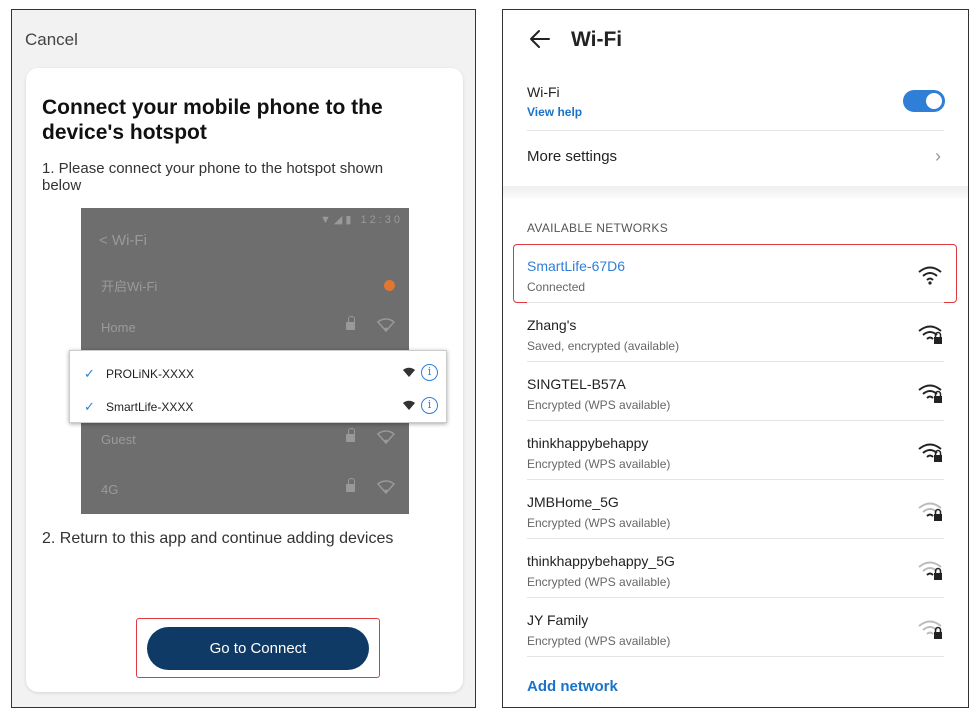 This screenshot has width=979, height=713. What do you see at coordinates (576, 266) in the screenshot?
I see `network-name: SmartLife-67D6` at bounding box center [576, 266].